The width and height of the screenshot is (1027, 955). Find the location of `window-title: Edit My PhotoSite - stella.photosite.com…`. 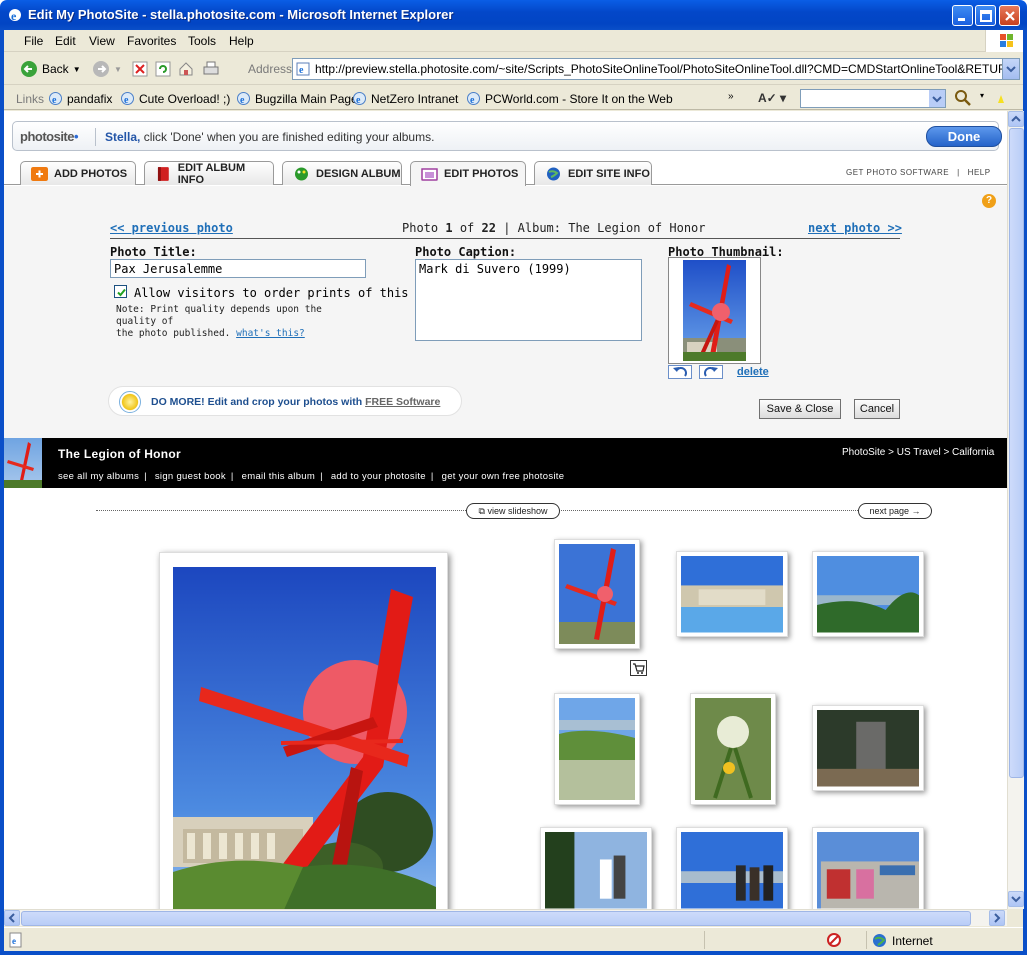

window-title: Edit My PhotoSite - stella.photosite.com… is located at coordinates (241, 14).